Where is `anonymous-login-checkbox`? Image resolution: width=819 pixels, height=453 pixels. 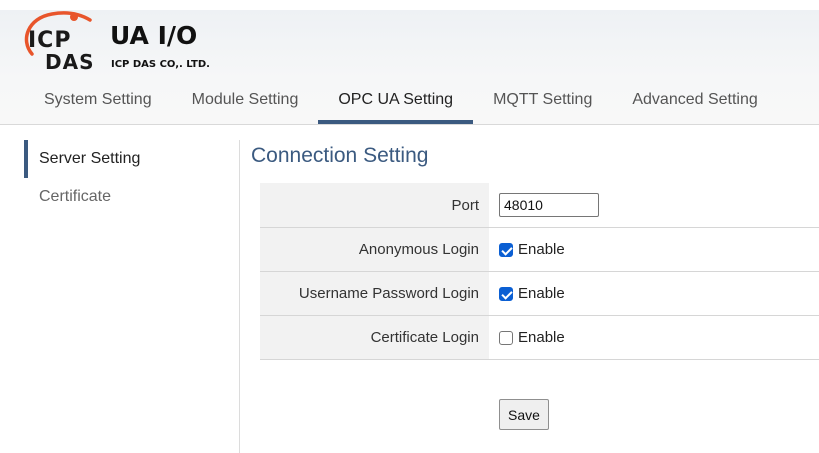 anonymous-login-checkbox is located at coordinates (506, 249).